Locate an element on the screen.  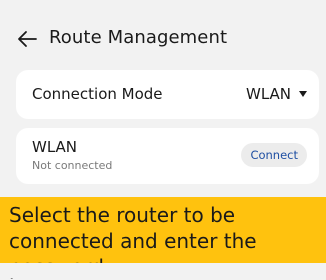
page-title: Route Management is located at coordinates (138, 37).